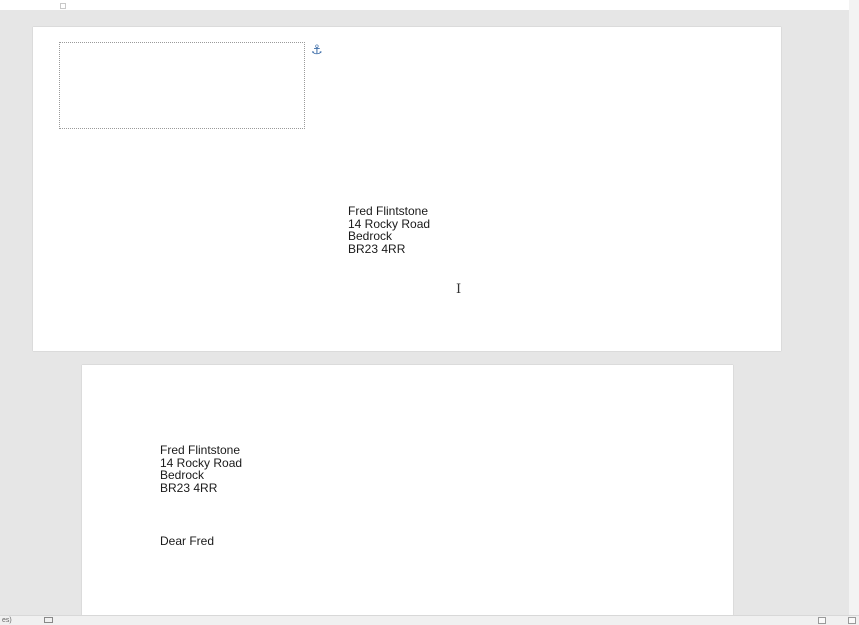  What do you see at coordinates (48, 620) in the screenshot?
I see `macro-recording-icon` at bounding box center [48, 620].